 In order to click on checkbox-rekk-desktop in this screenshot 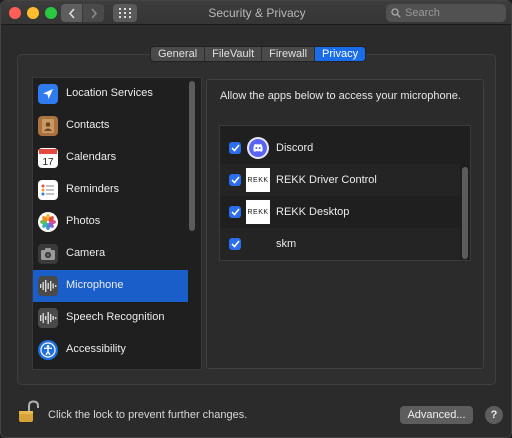, I will do `click(235, 212)`.